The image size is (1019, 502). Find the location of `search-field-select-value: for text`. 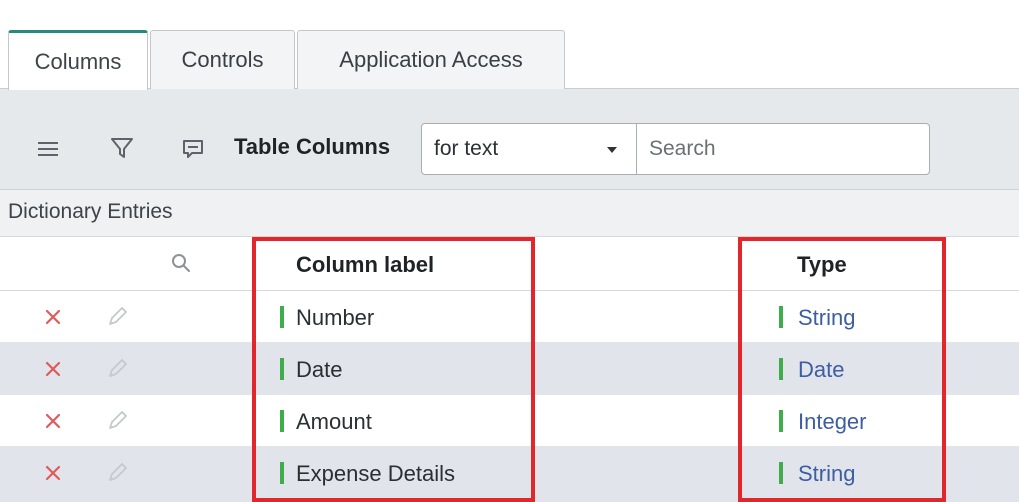

search-field-select-value: for text is located at coordinates (466, 148).